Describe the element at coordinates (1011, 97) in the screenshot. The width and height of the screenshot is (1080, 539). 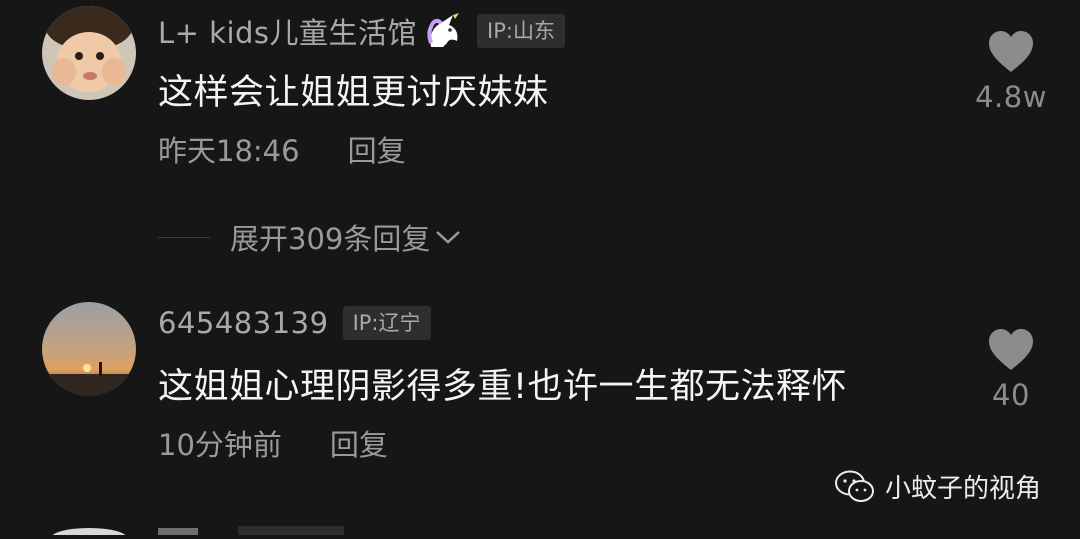
I see `like-count: 4.8w` at that location.